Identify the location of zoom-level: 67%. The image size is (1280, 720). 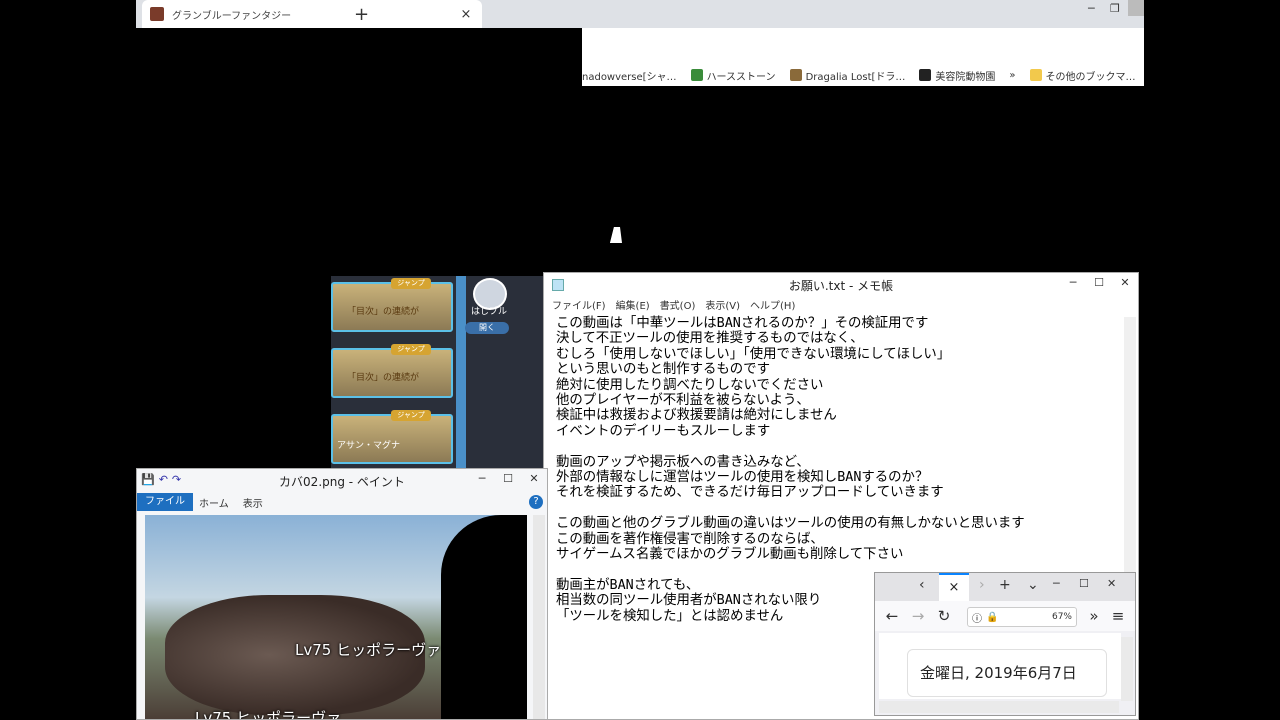
(1062, 617).